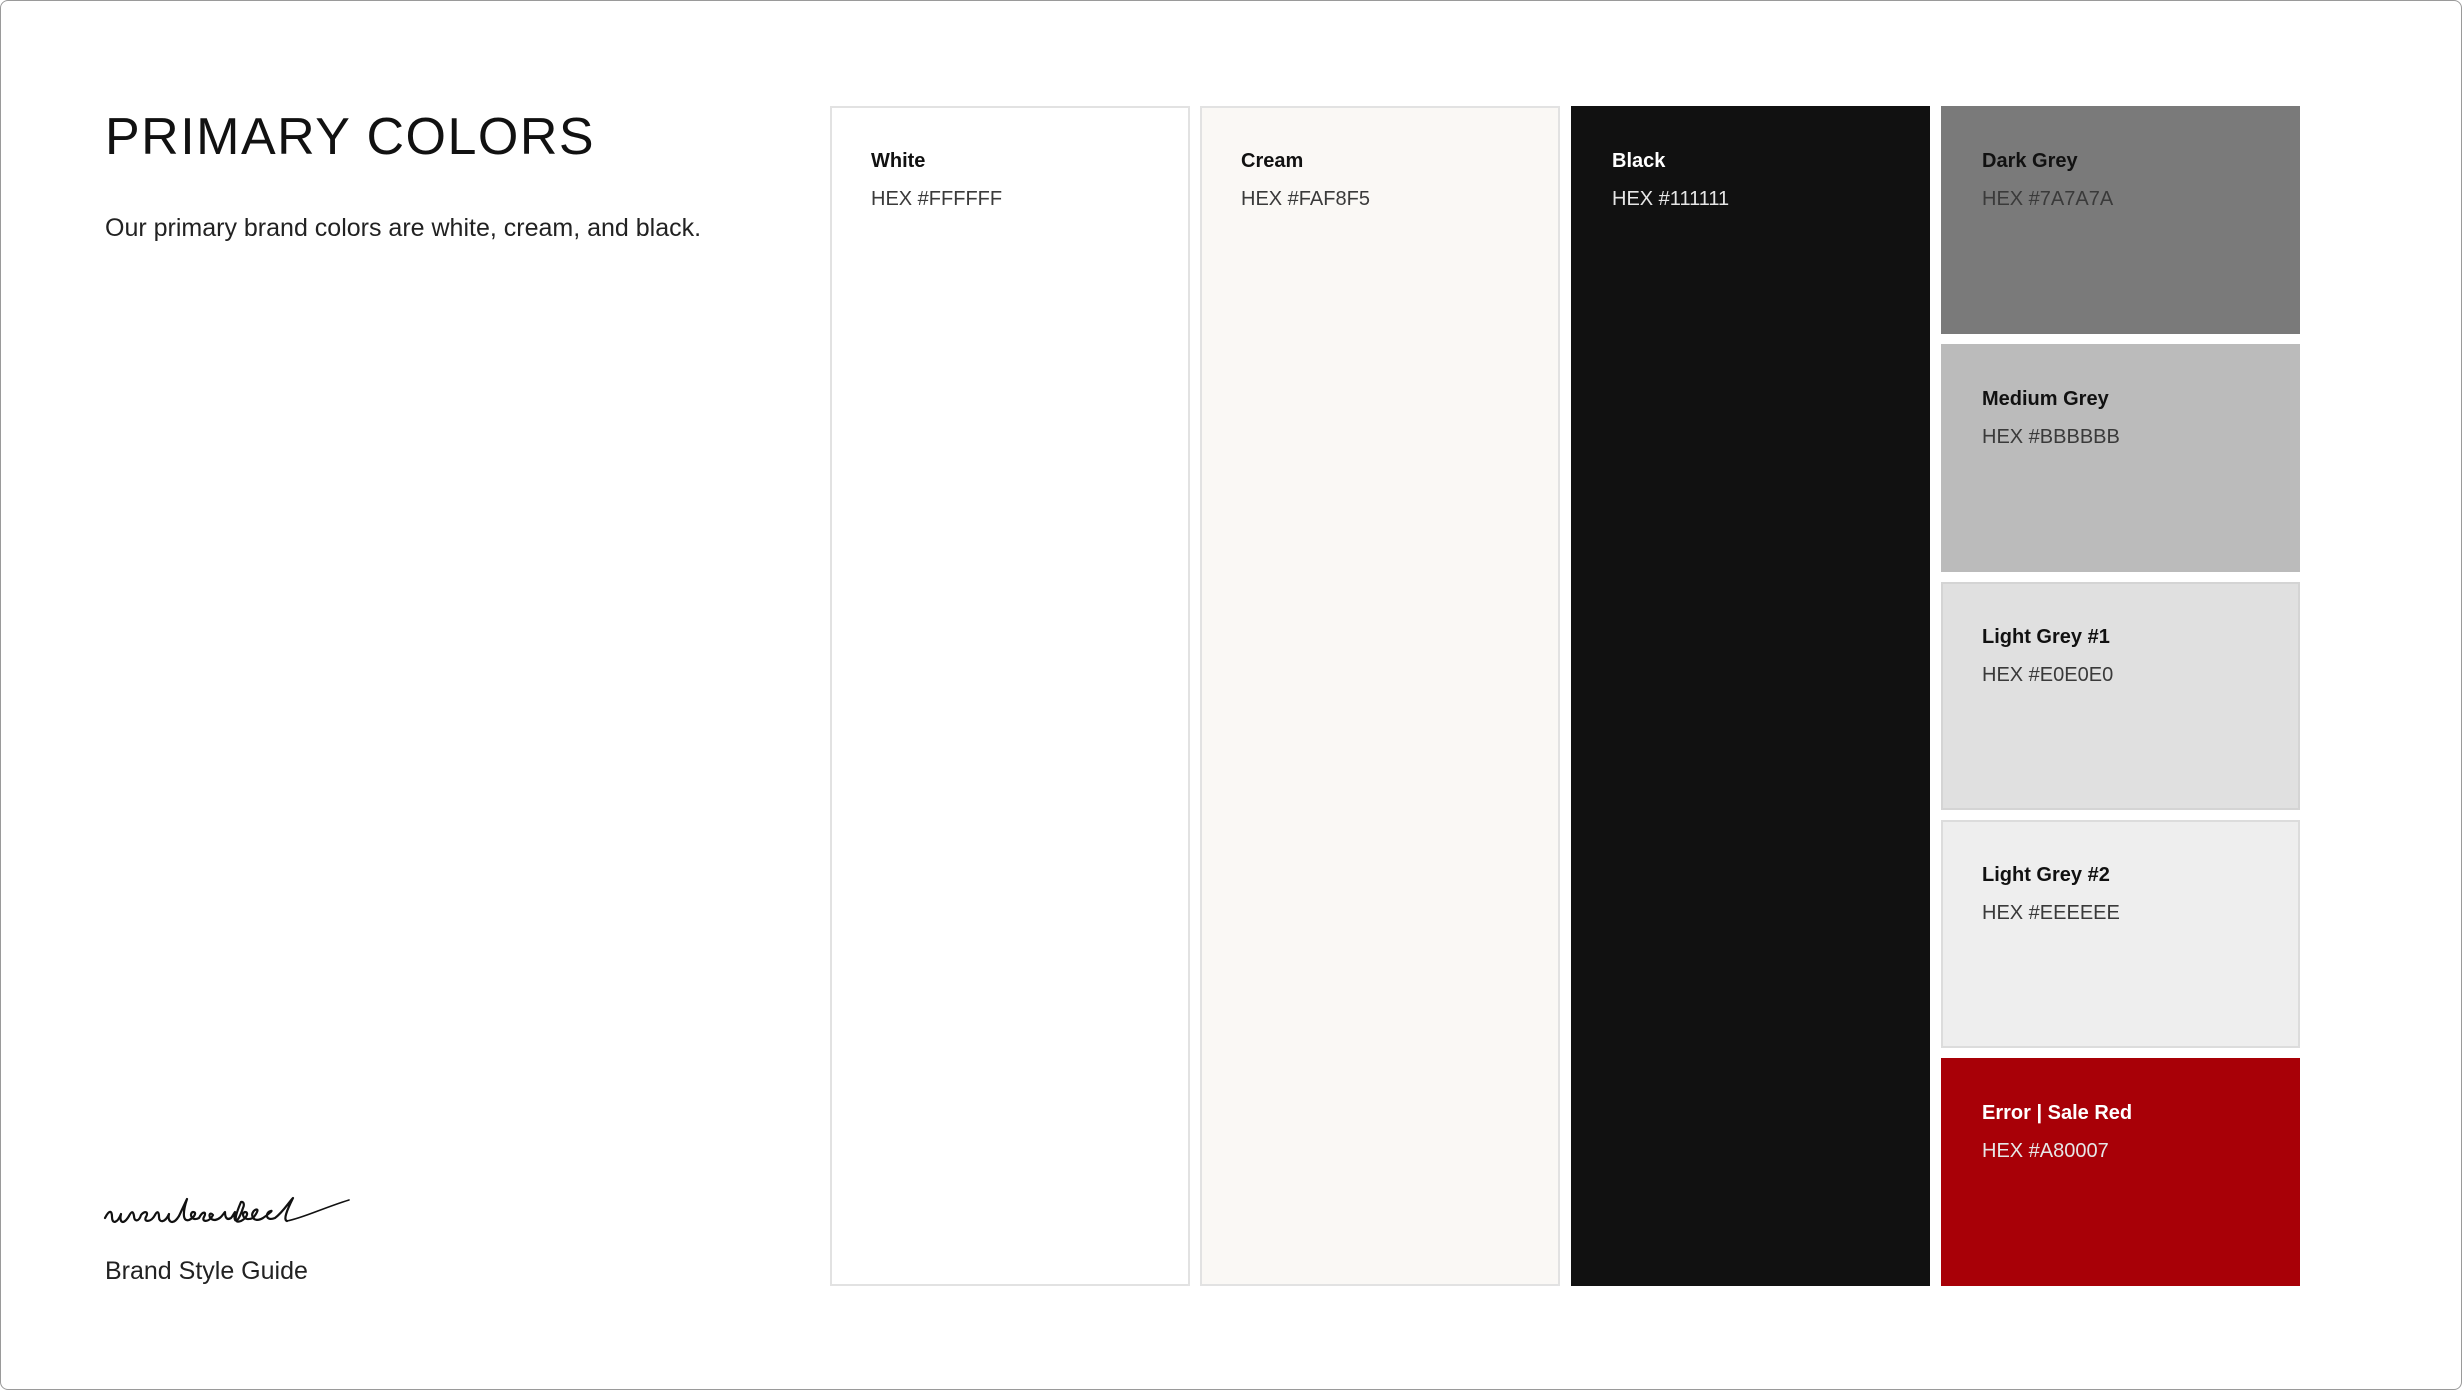 Image resolution: width=2462 pixels, height=1390 pixels. Describe the element at coordinates (2120, 934) in the screenshot. I see `swatch-light-grey-2: Light Grey #2 HEX #EEEEEE` at that location.